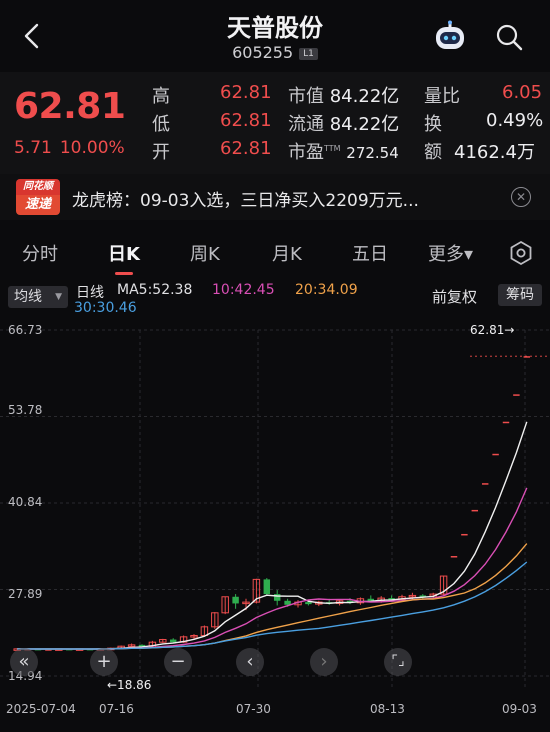 This screenshot has width=550, height=732. Describe the element at coordinates (520, 295) in the screenshot. I see `chip-distribution-button: 筹码` at that location.